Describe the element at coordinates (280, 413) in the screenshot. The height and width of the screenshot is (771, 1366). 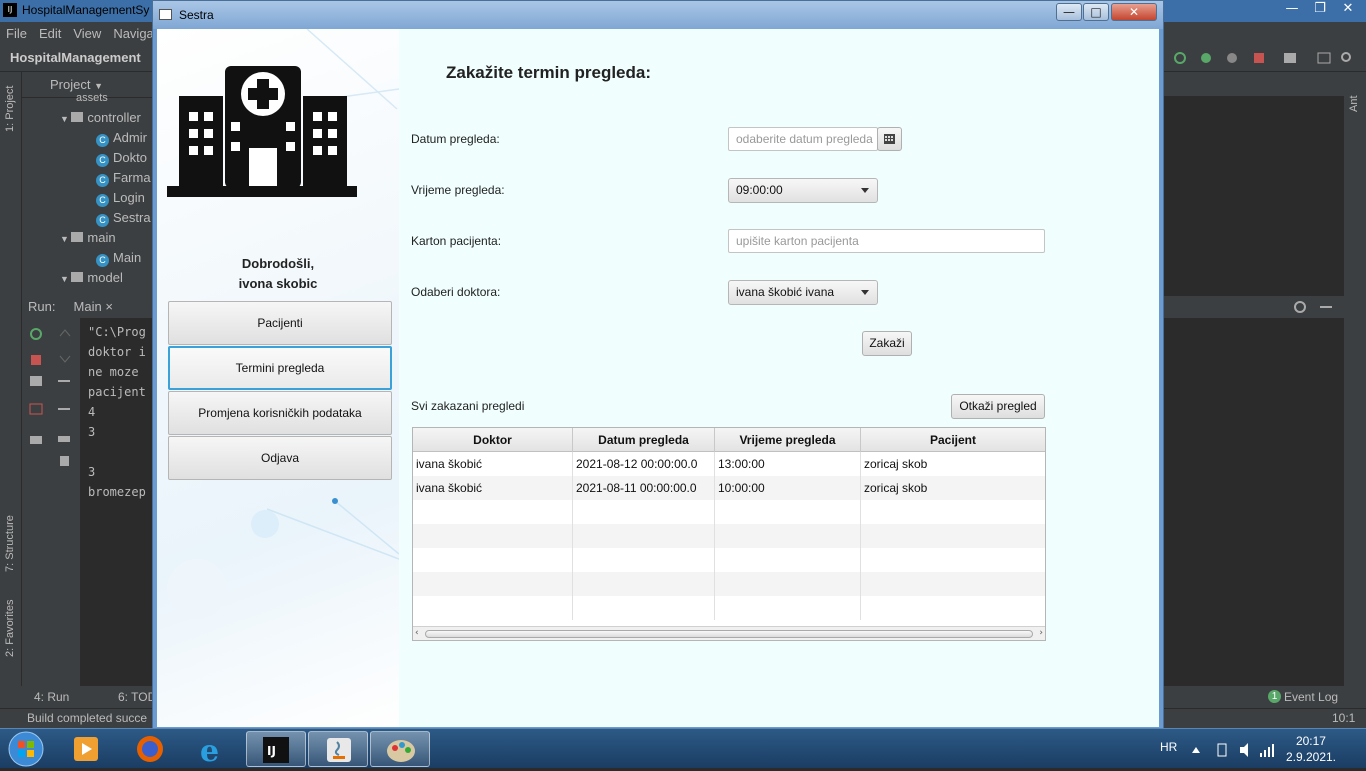
I see `nav-change-user-data-button: Promjena korisničkih podataka` at that location.